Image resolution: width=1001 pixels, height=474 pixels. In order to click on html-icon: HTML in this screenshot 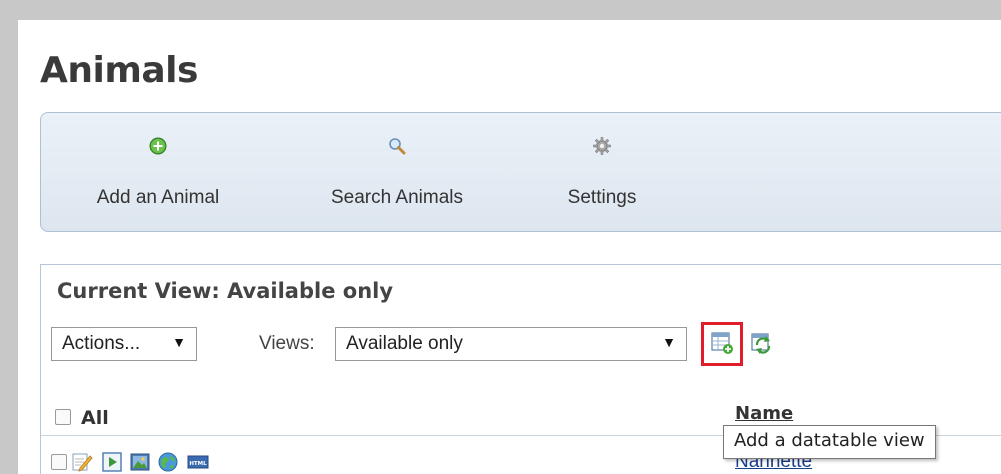, I will do `click(198, 462)`.